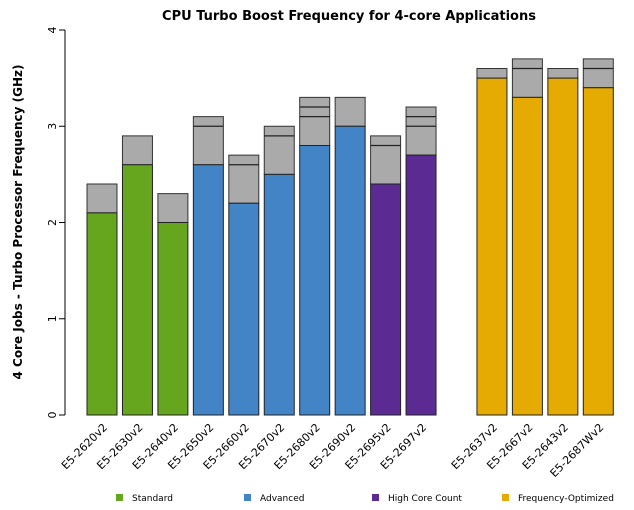 The image size is (634, 510). What do you see at coordinates (282, 499) in the screenshot?
I see `legend-label: Advanced` at bounding box center [282, 499].